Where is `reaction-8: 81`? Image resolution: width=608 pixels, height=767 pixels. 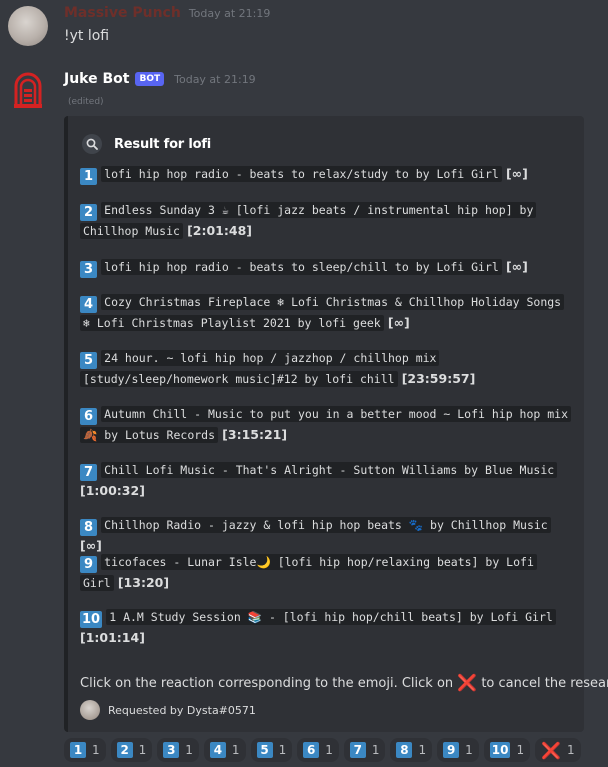
reaction-8: 81 is located at coordinates (411, 750).